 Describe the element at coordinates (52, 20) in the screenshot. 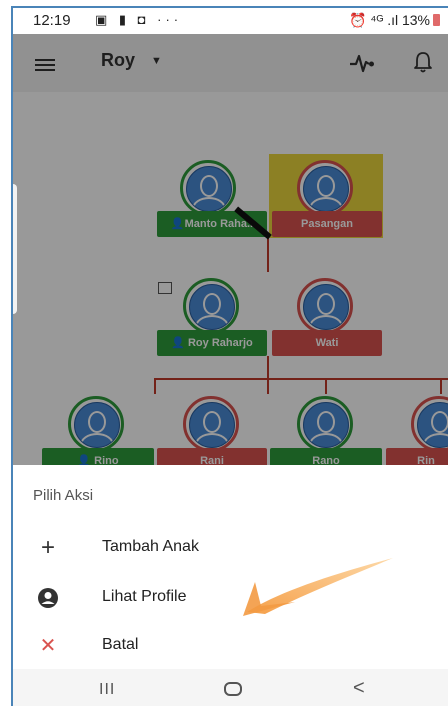

I see `status-time: 12:19` at that location.